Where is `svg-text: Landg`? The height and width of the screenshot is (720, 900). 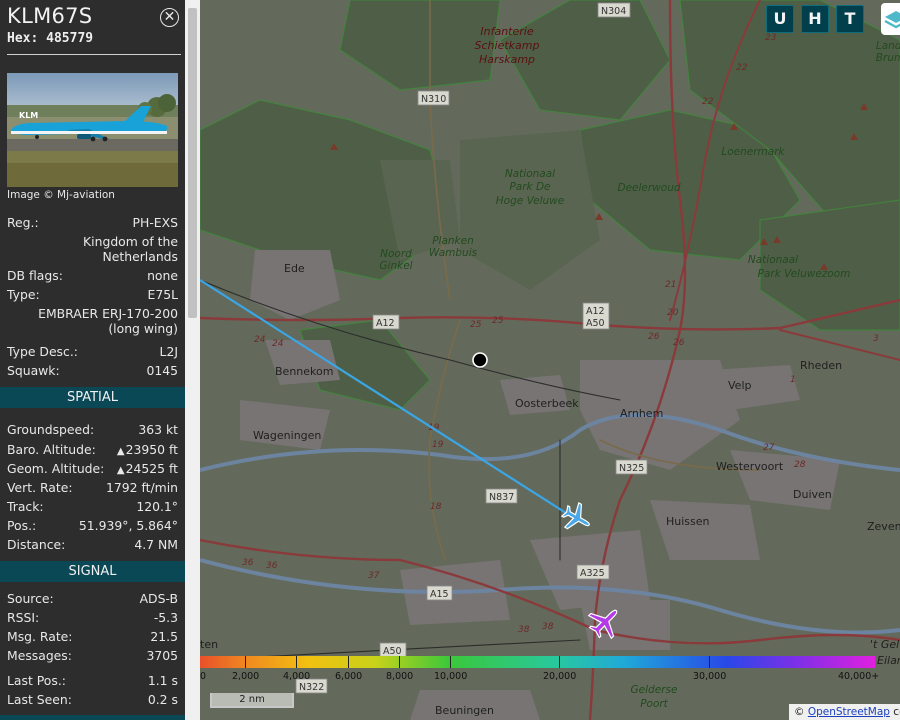
svg-text: Landg is located at coordinates (888, 46).